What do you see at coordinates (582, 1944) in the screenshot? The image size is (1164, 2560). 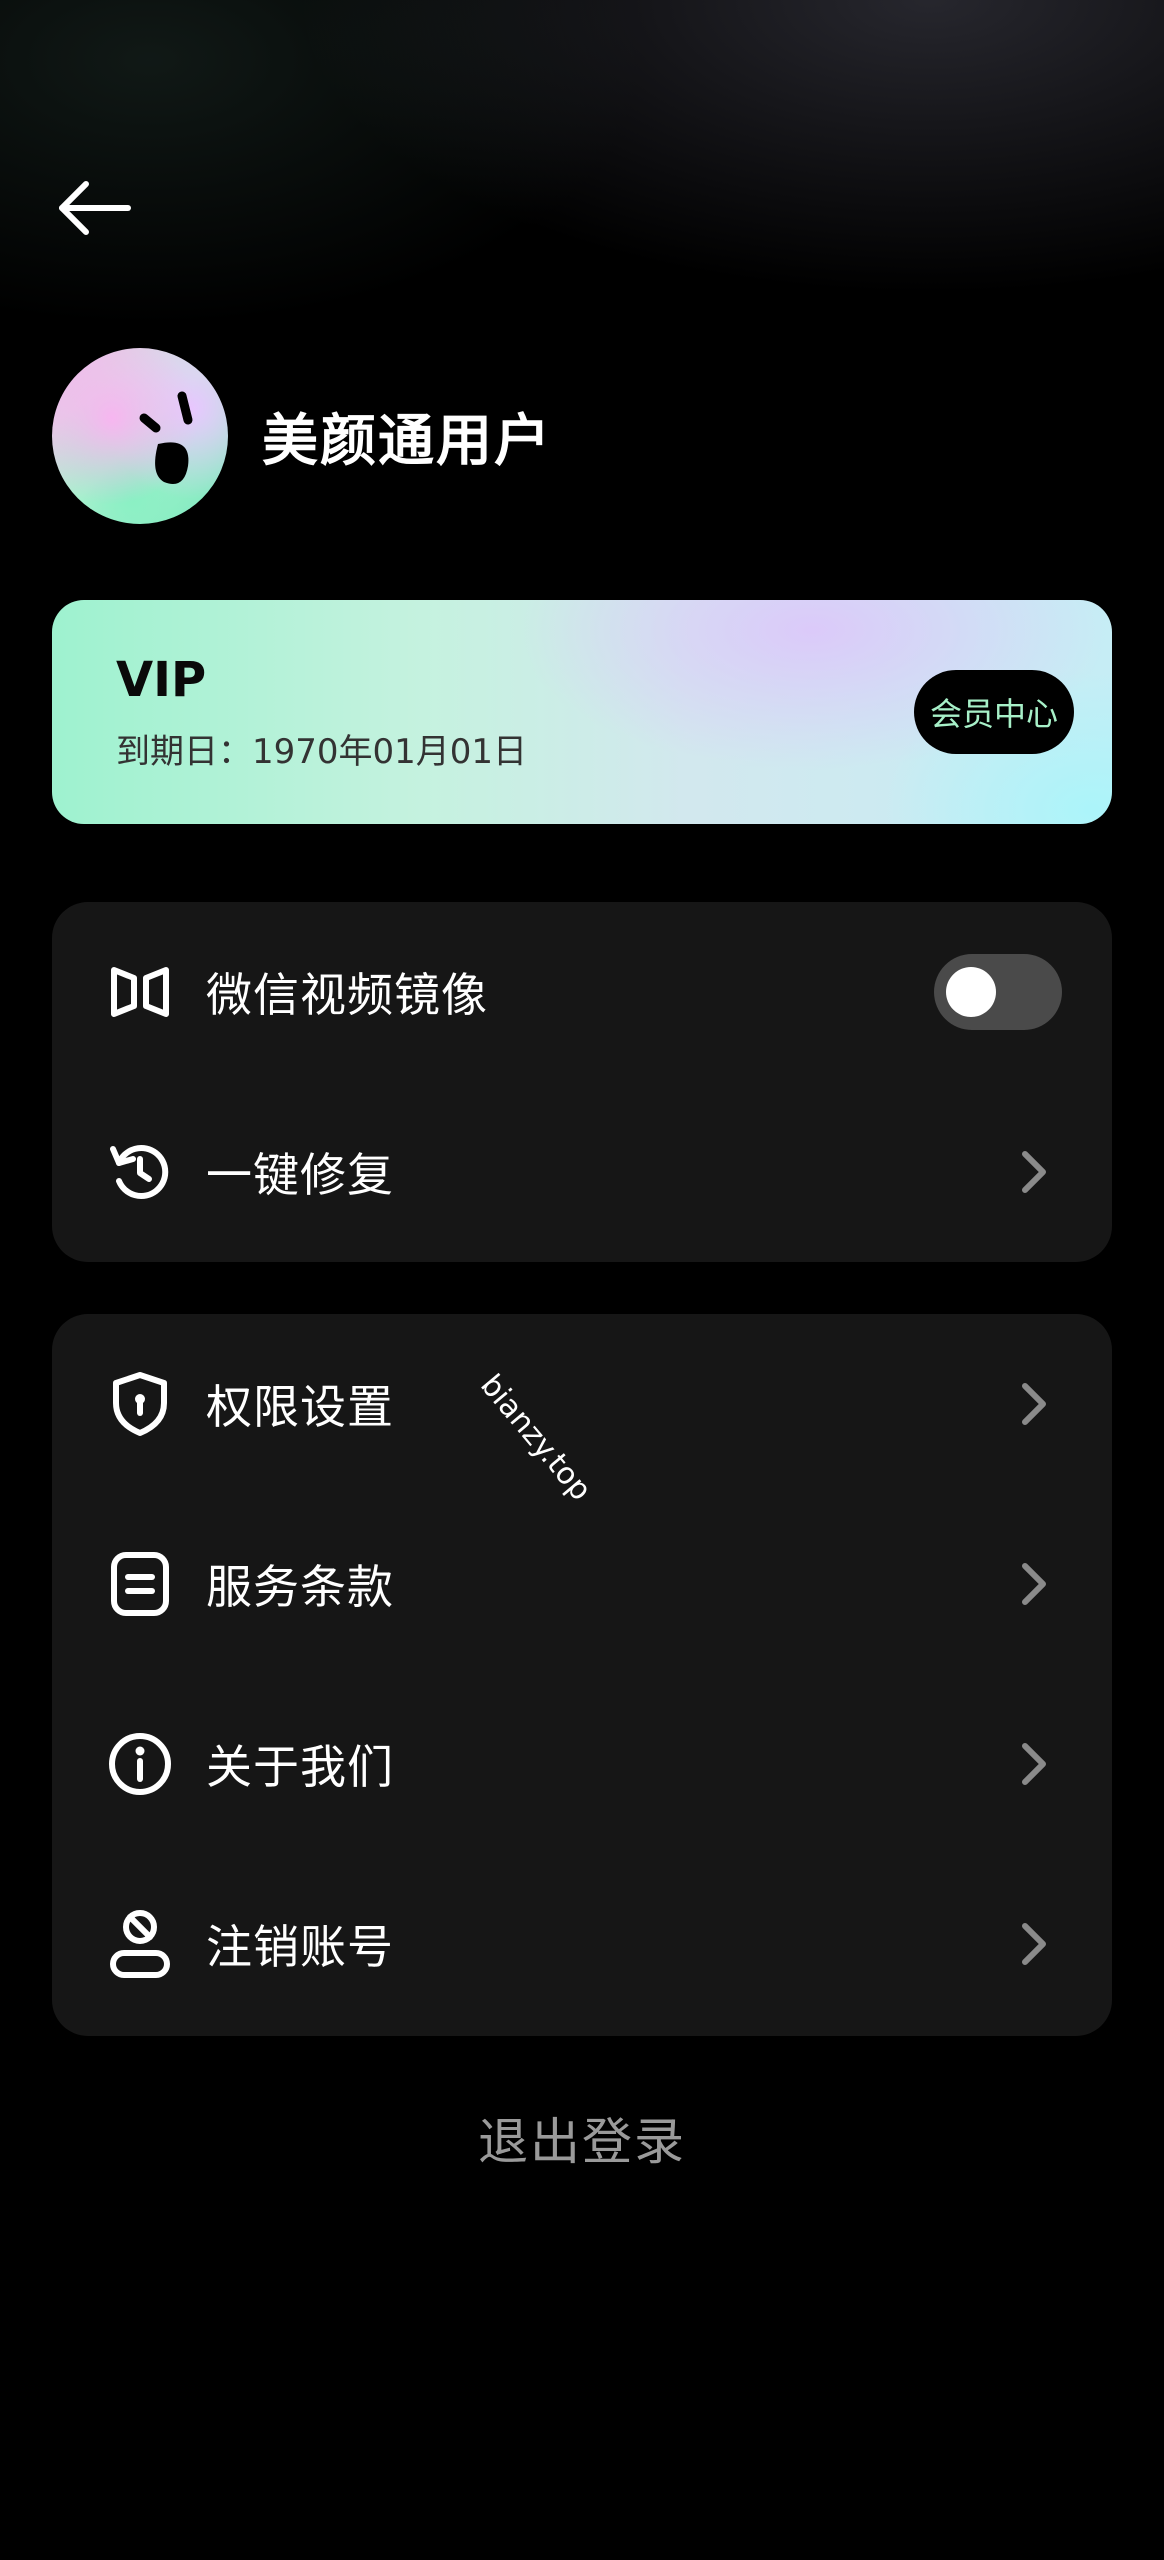 I see `row-delete-account: 注销账号` at bounding box center [582, 1944].